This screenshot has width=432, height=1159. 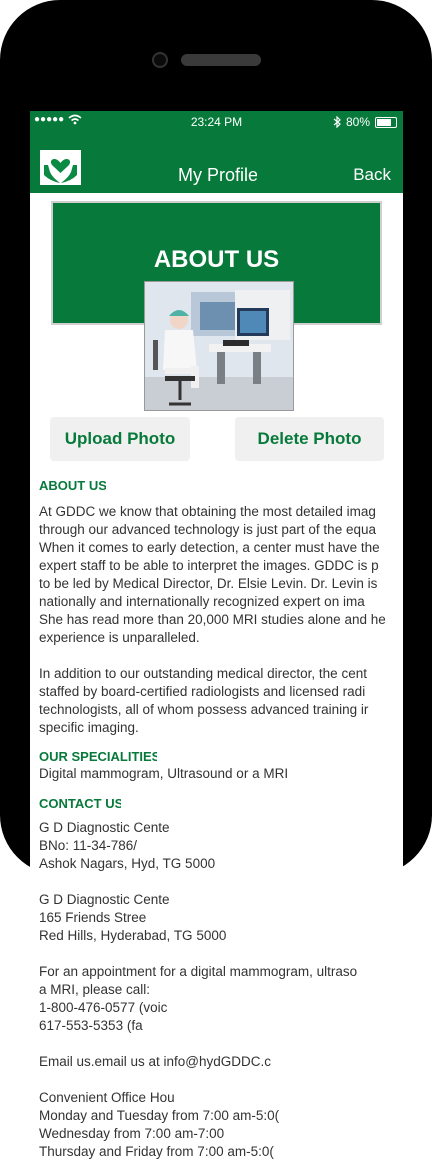 What do you see at coordinates (107, 1097) in the screenshot?
I see `contact-line: Convenient Office Hou` at bounding box center [107, 1097].